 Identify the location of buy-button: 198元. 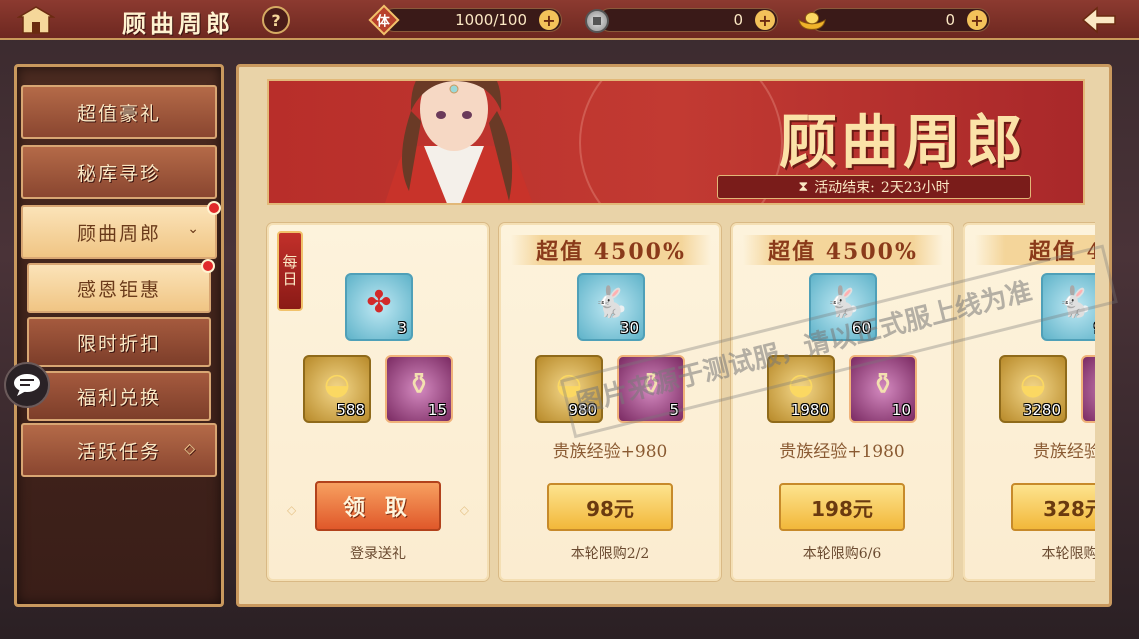
(842, 507).